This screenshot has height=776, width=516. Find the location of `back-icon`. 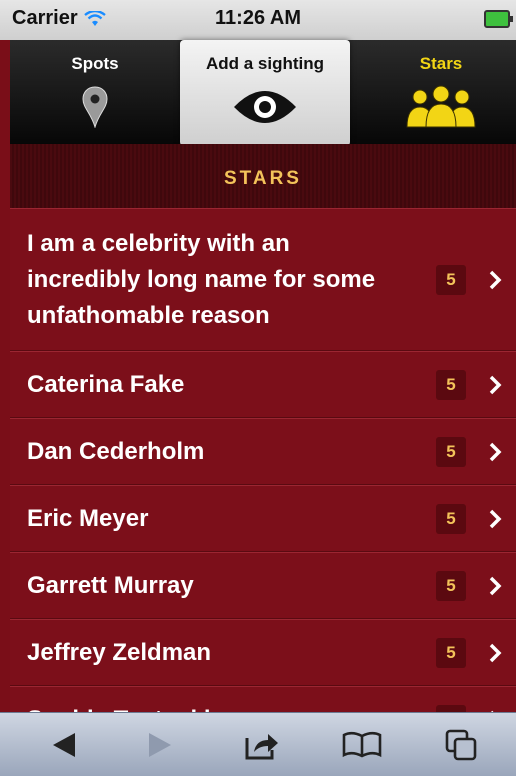

back-icon is located at coordinates (64, 745).